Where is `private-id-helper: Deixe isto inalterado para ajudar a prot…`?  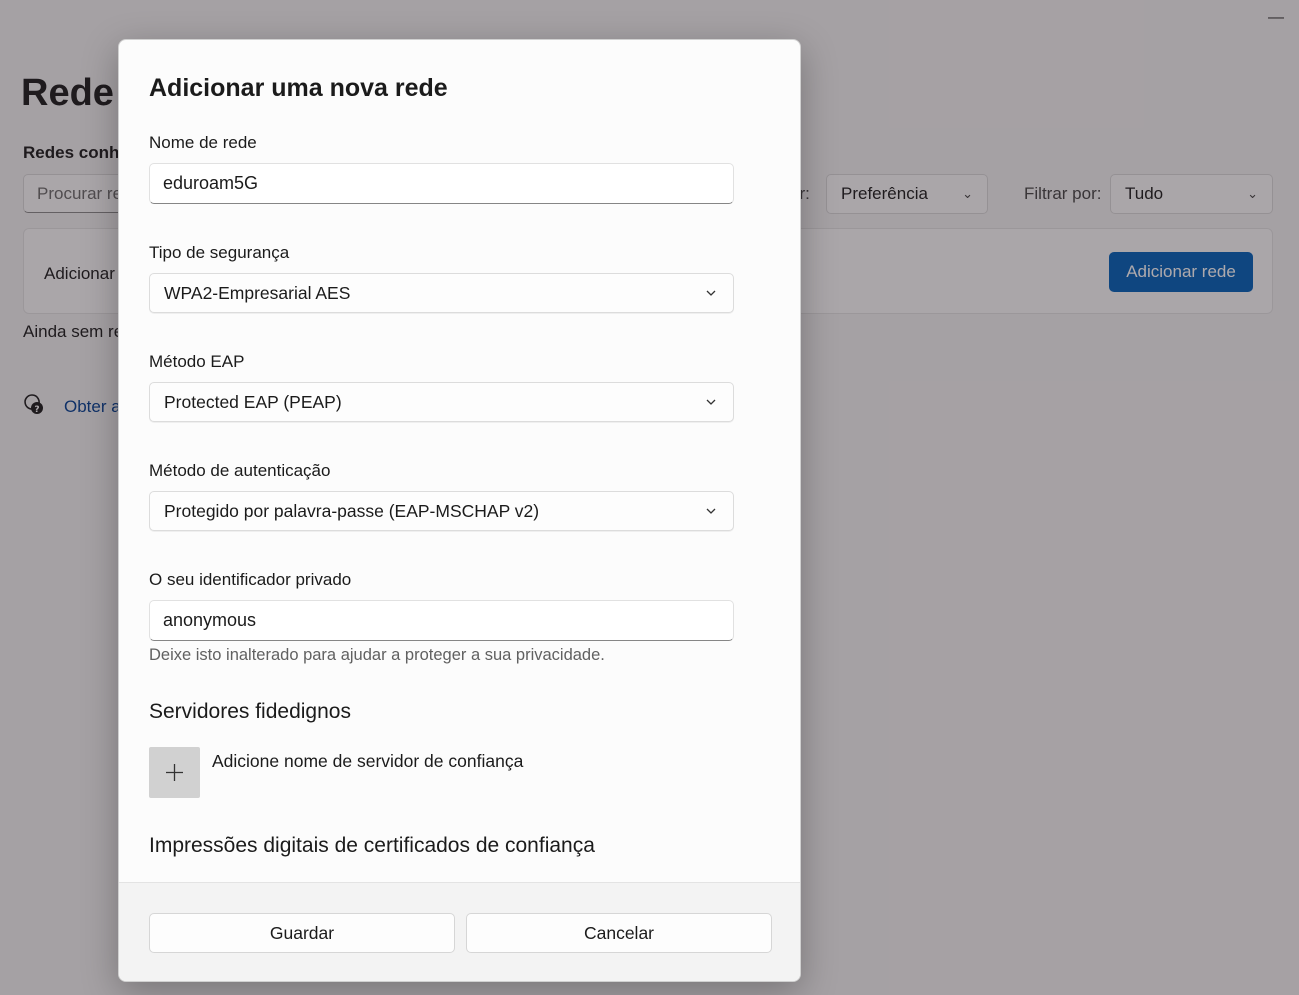 private-id-helper: Deixe isto inalterado para ajudar a prot… is located at coordinates (377, 655).